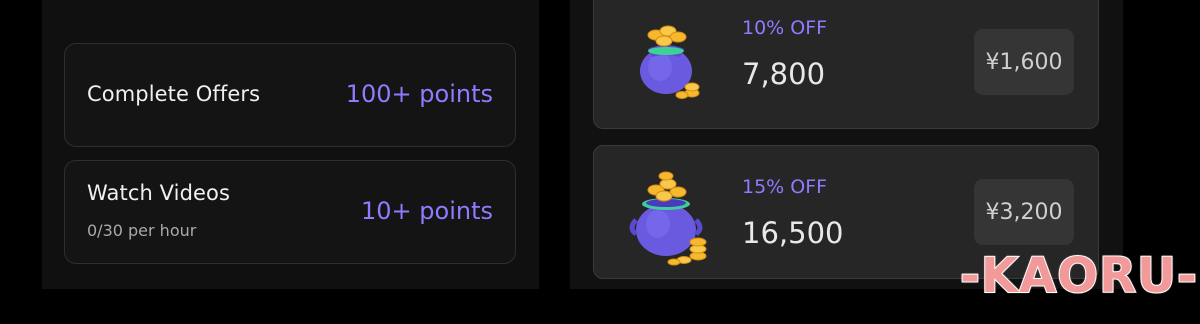 This screenshot has height=324, width=1200. What do you see at coordinates (159, 193) in the screenshot?
I see `offer-title: Watch Videos` at bounding box center [159, 193].